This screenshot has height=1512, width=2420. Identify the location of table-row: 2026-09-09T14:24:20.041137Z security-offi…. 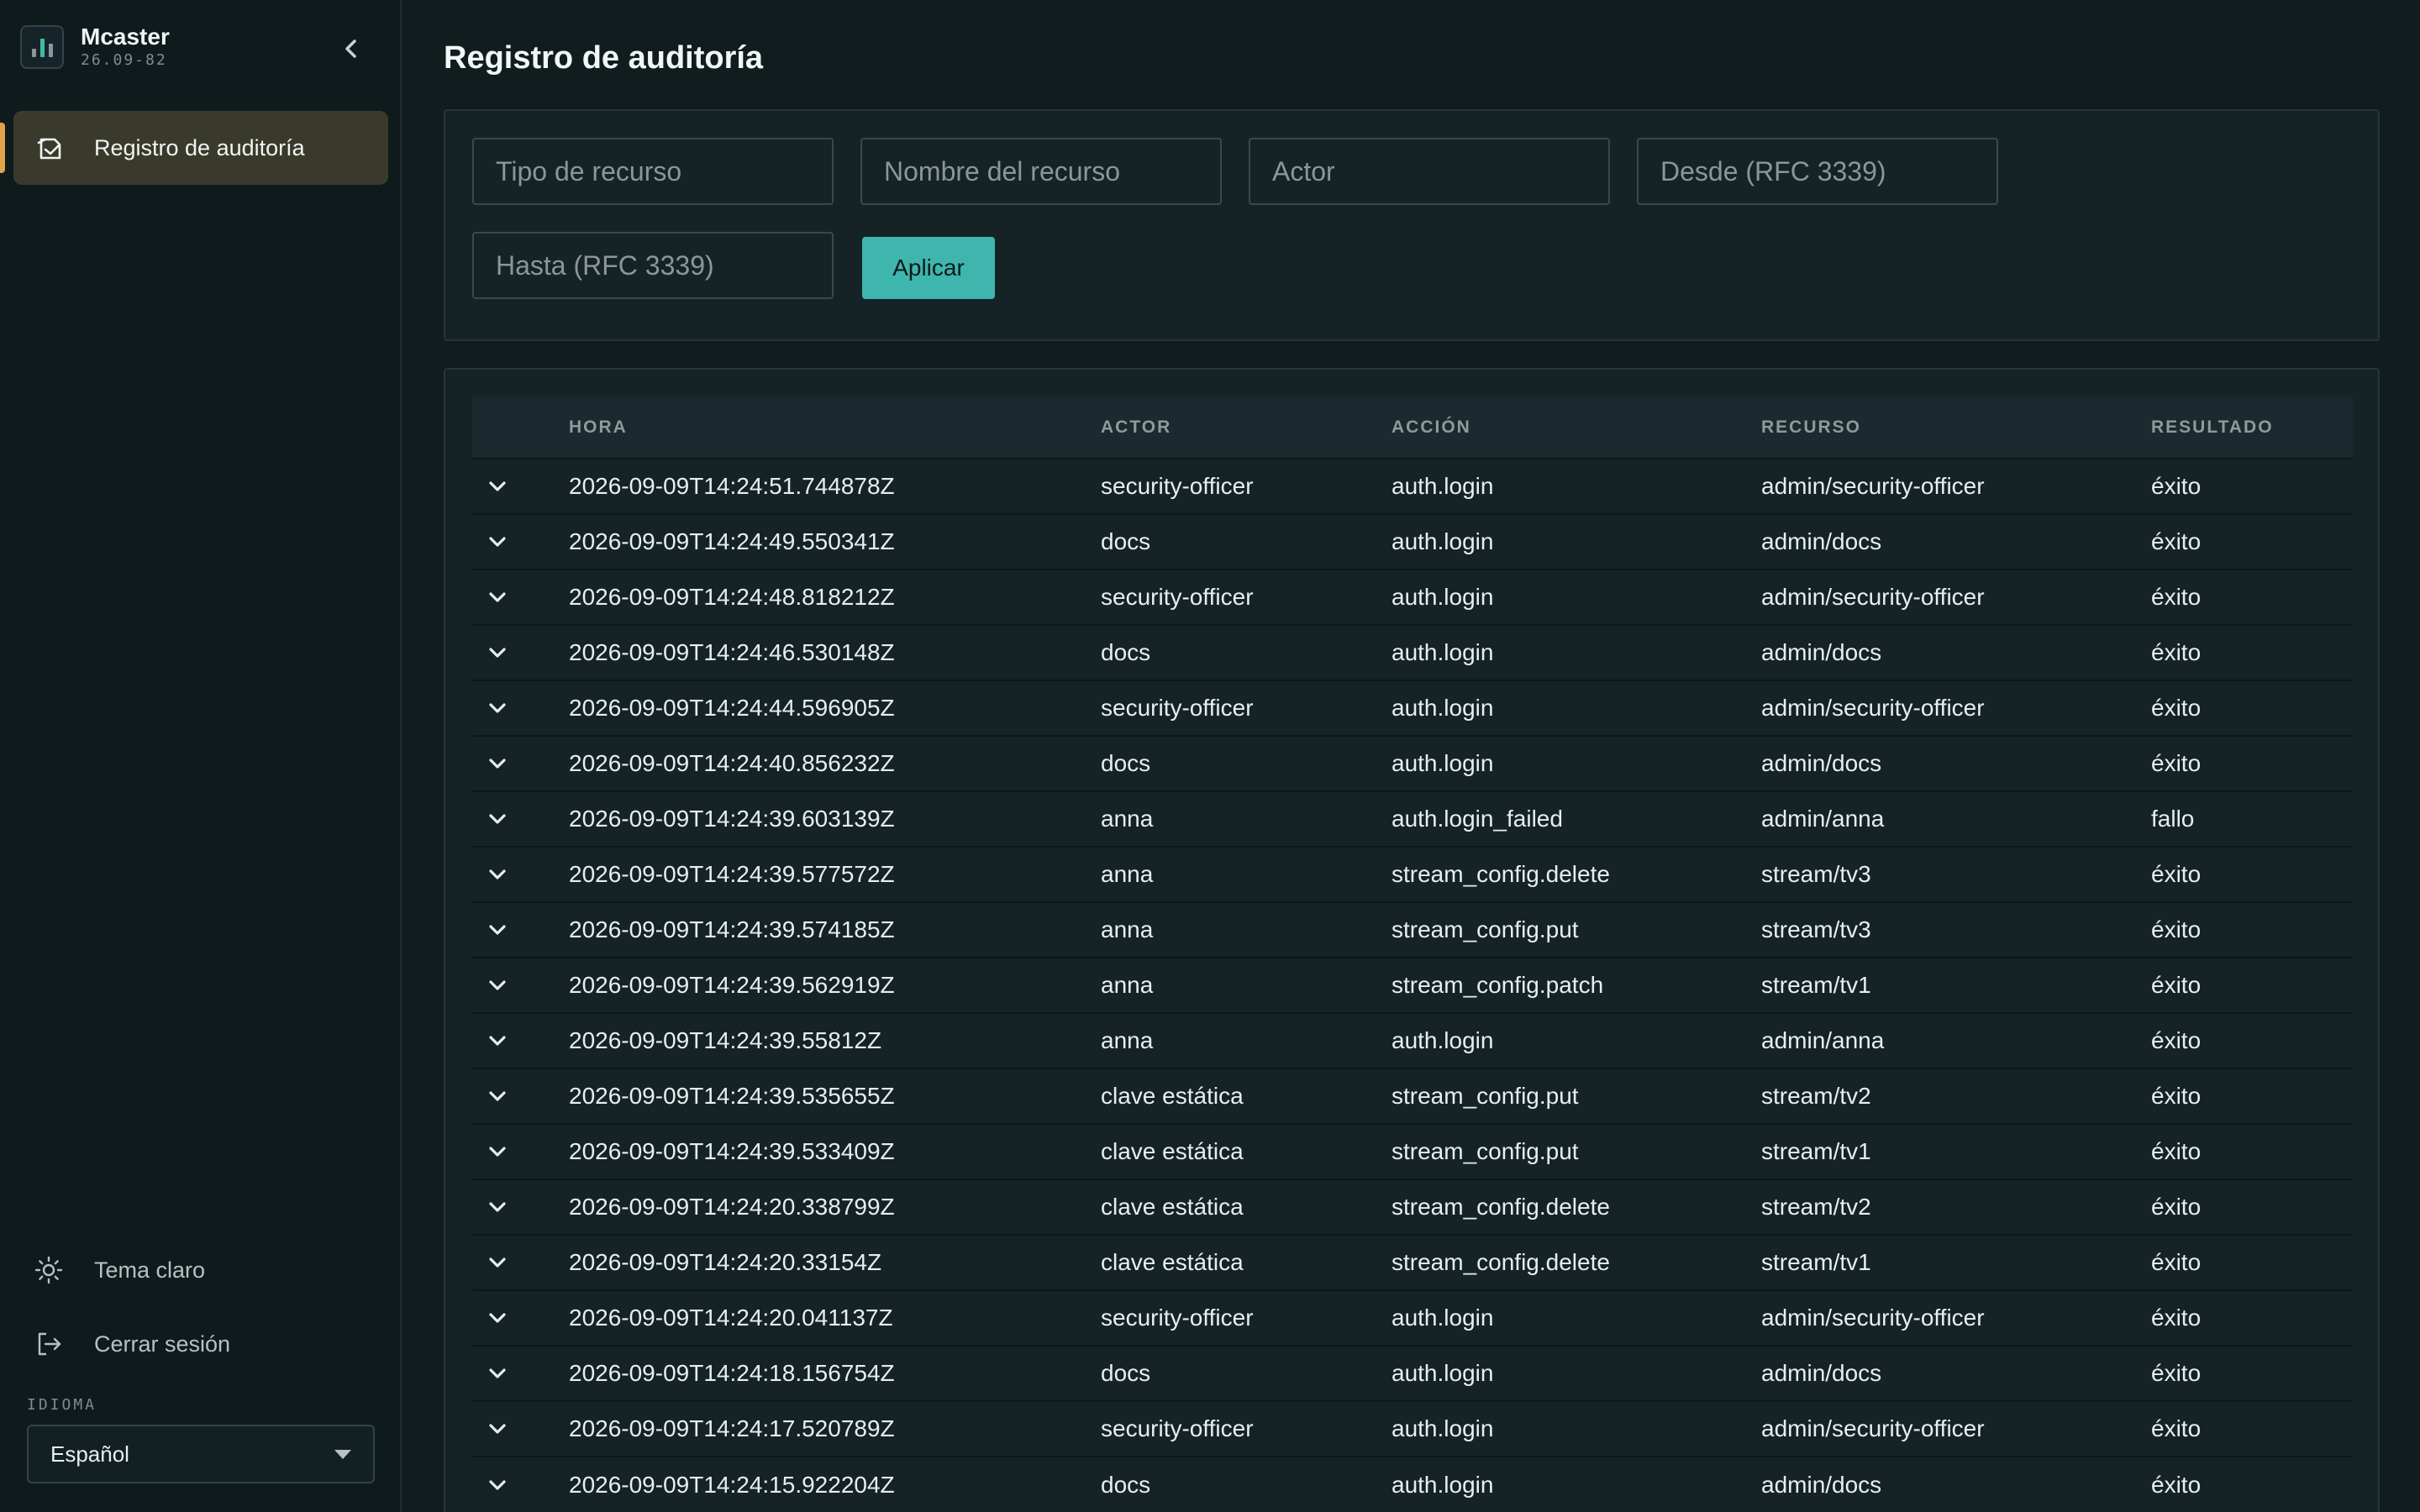
(1412, 1318).